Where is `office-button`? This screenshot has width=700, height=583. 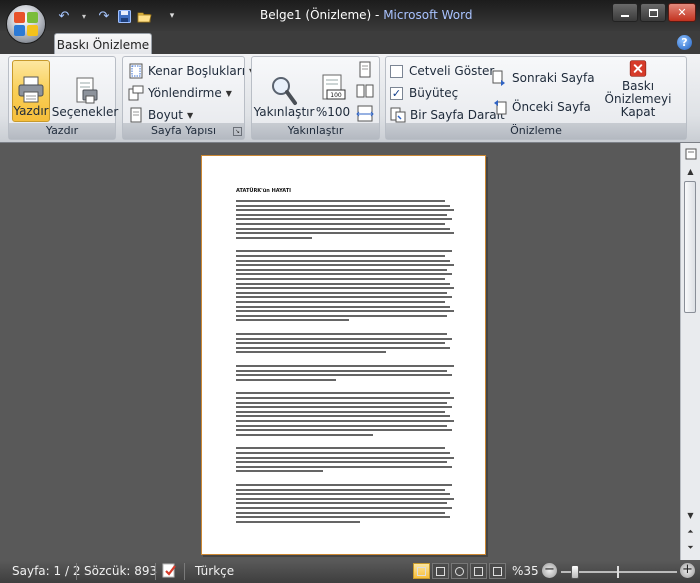 office-button is located at coordinates (26, 24).